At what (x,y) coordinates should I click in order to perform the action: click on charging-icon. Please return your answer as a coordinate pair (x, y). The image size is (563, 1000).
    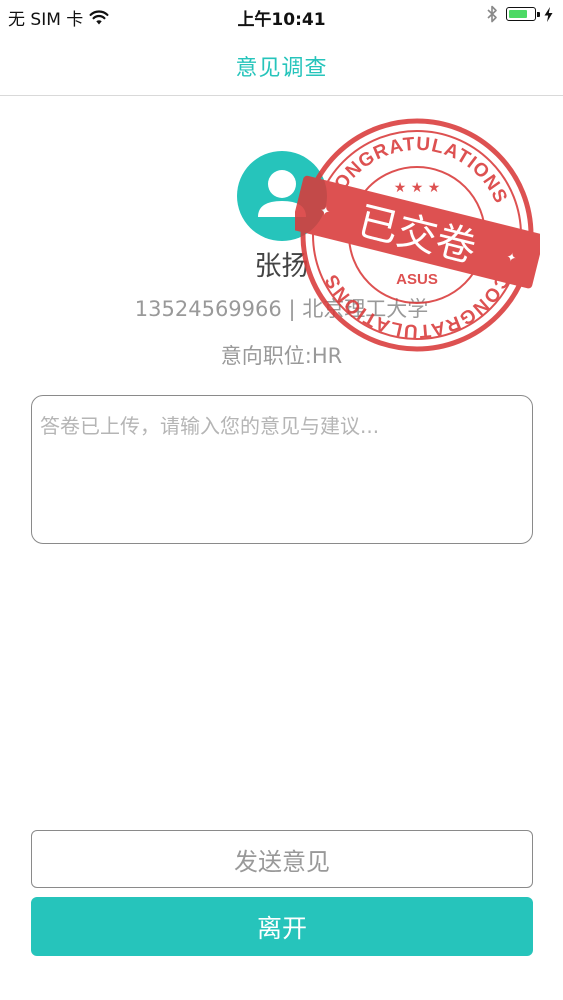
    Looking at the image, I should click on (548, 14).